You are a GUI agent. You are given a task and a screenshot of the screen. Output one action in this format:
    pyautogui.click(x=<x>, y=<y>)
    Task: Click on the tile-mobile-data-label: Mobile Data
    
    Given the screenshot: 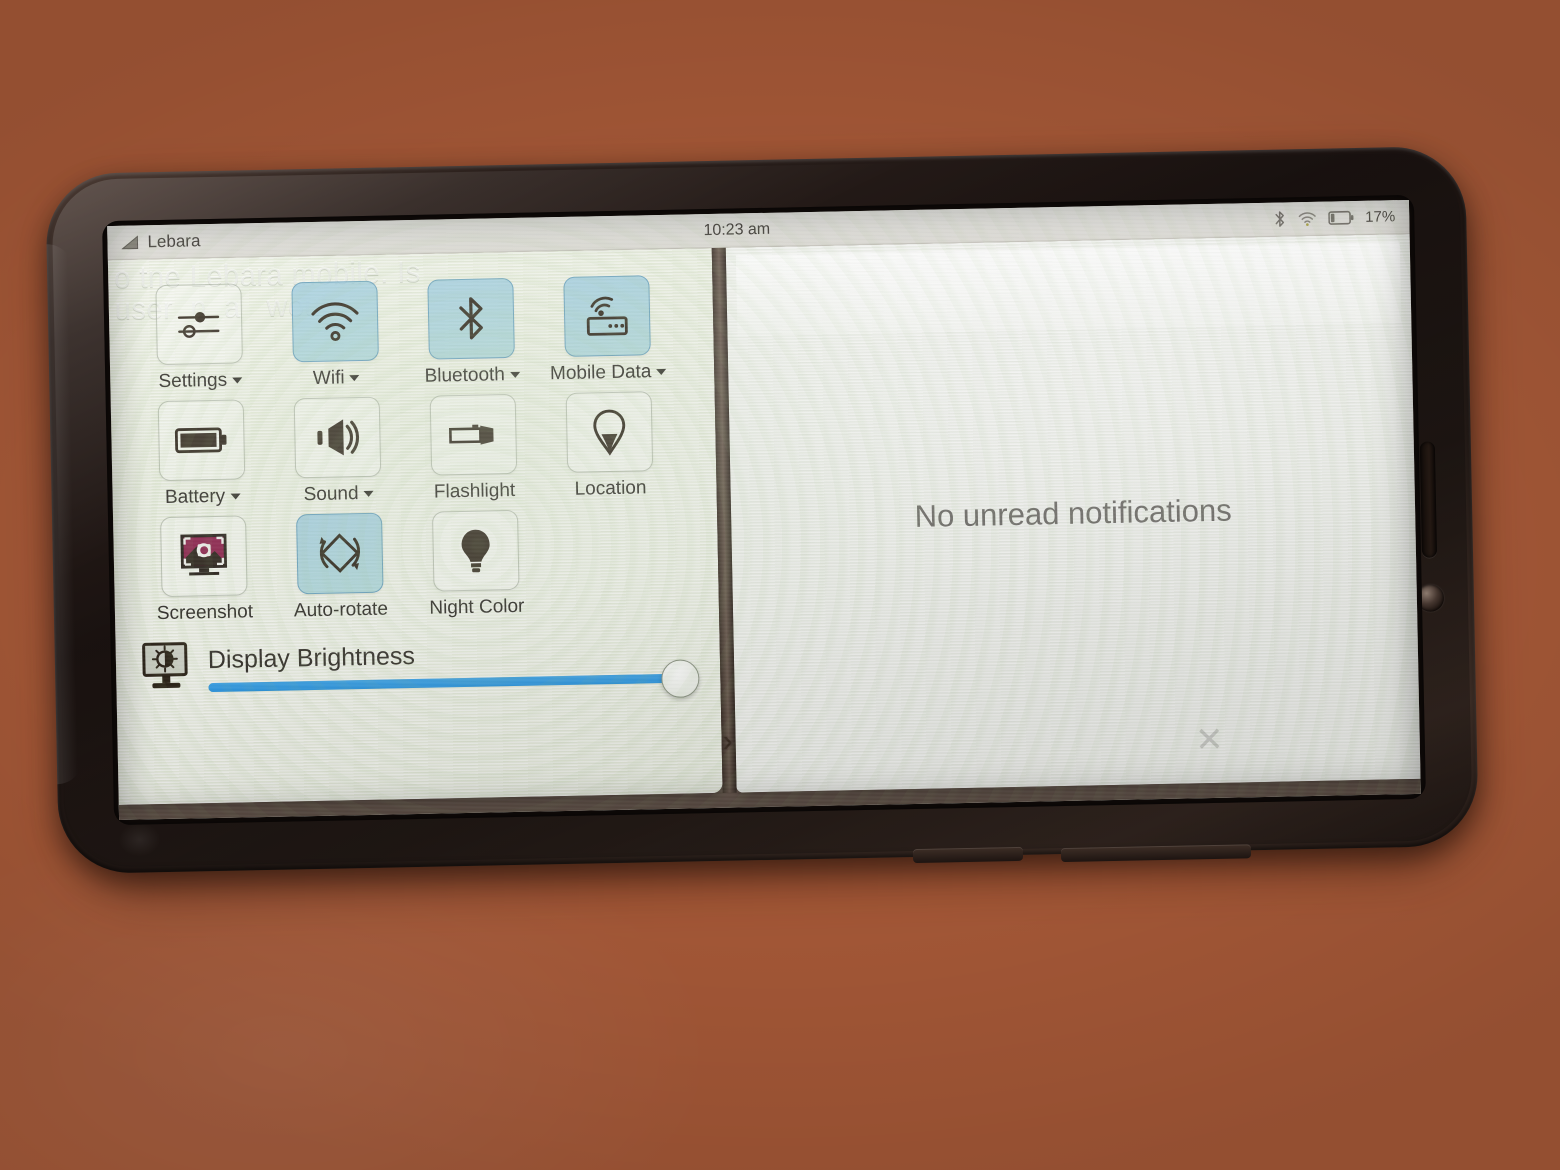 What is the action you would take?
    pyautogui.click(x=608, y=373)
    